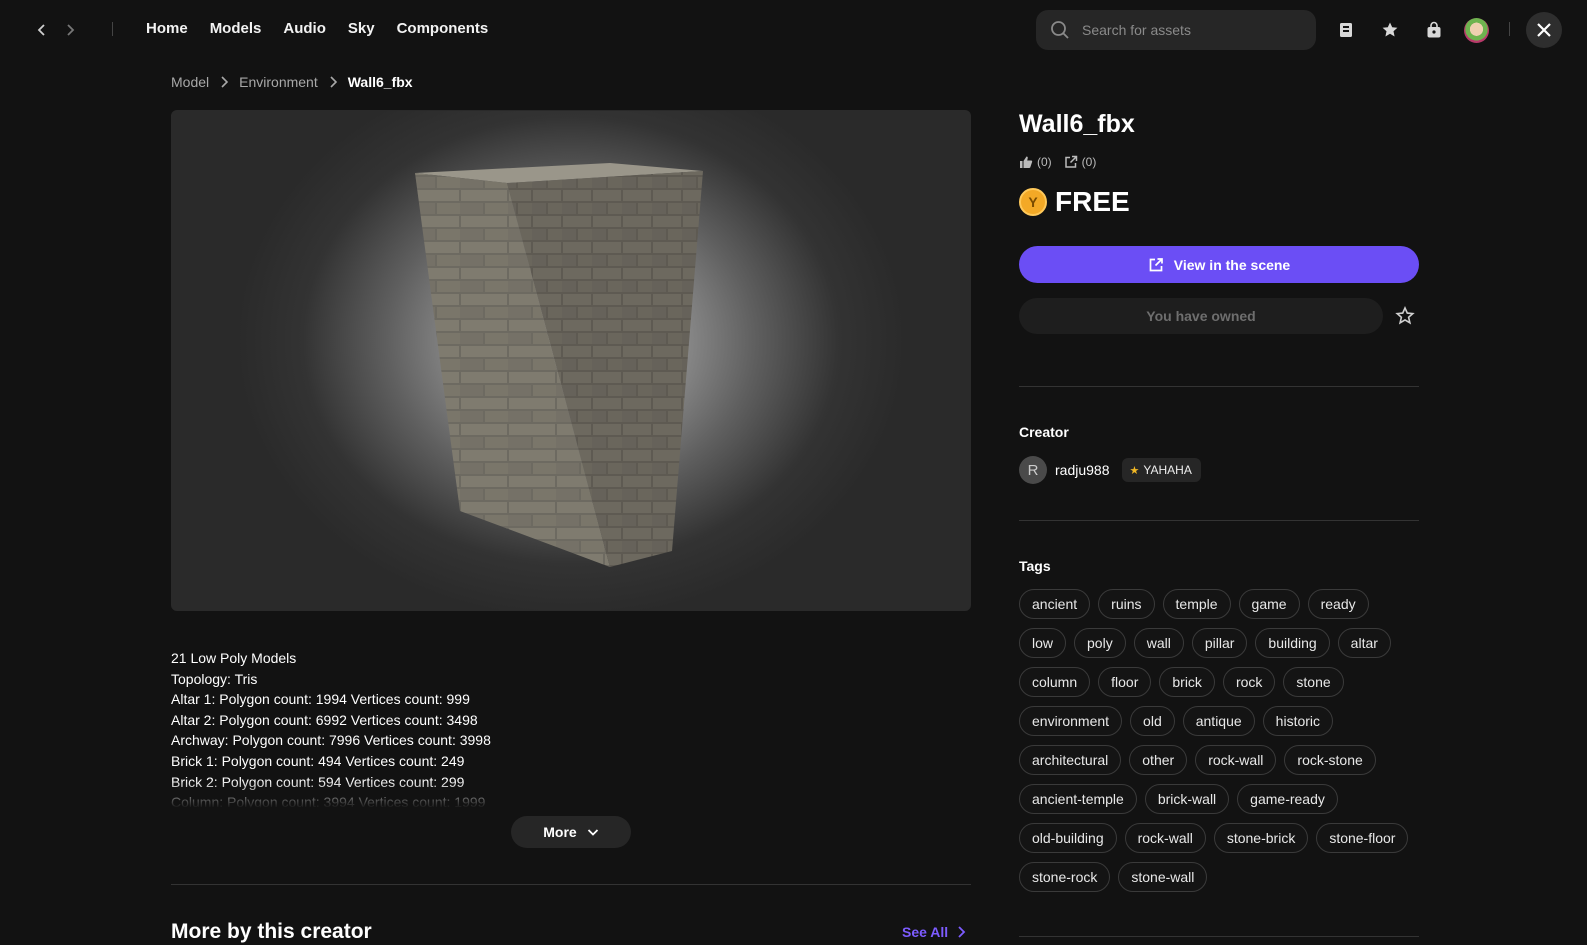 The height and width of the screenshot is (945, 1587). I want to click on owned-button: You have owned, so click(1201, 316).